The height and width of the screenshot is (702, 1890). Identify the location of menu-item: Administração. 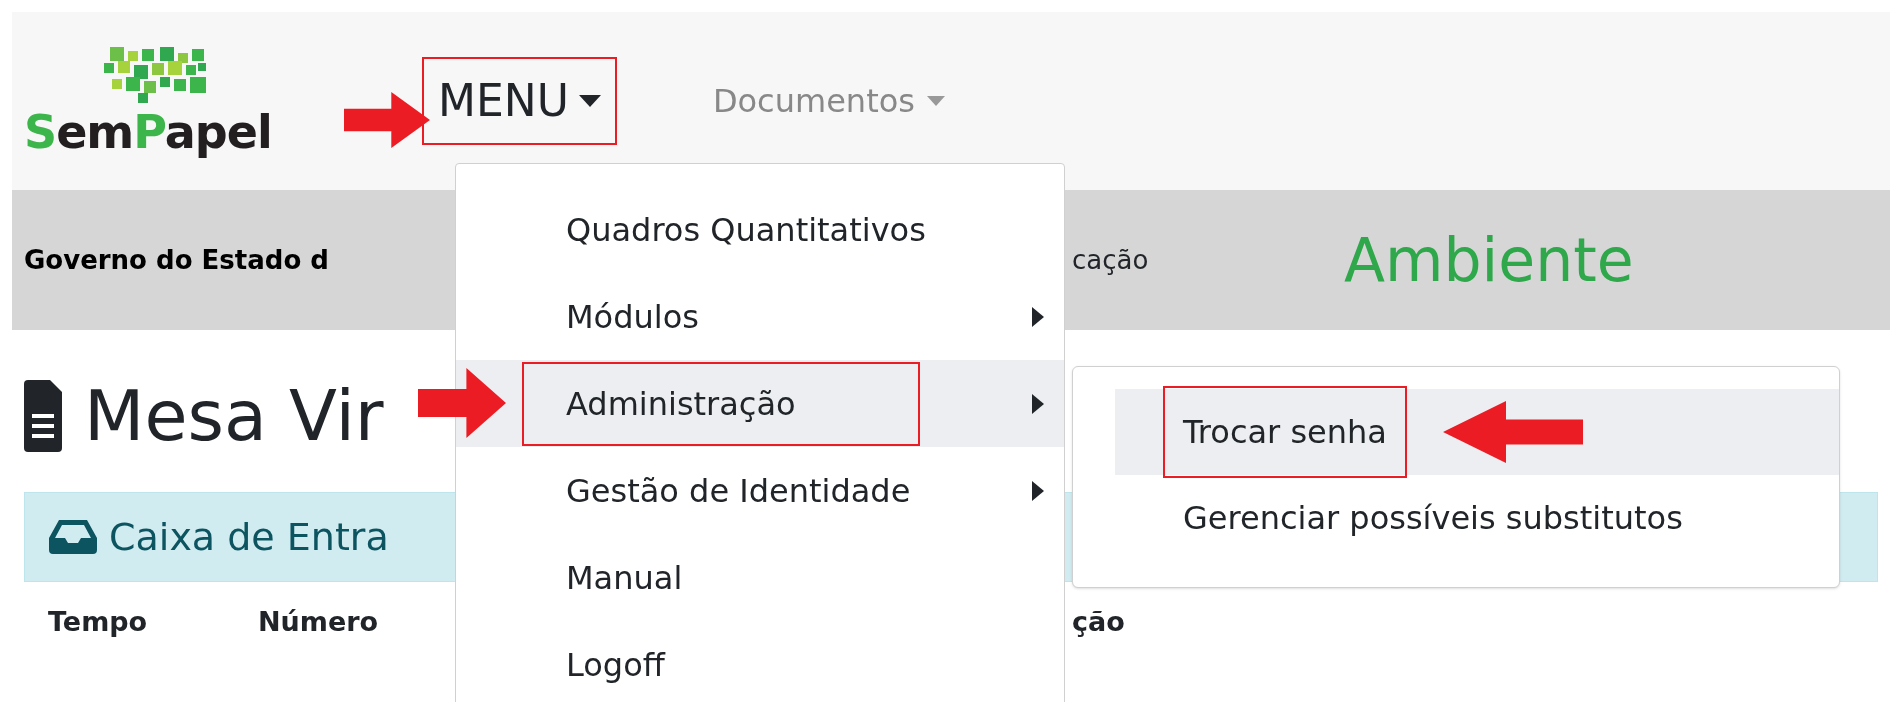
(760, 403).